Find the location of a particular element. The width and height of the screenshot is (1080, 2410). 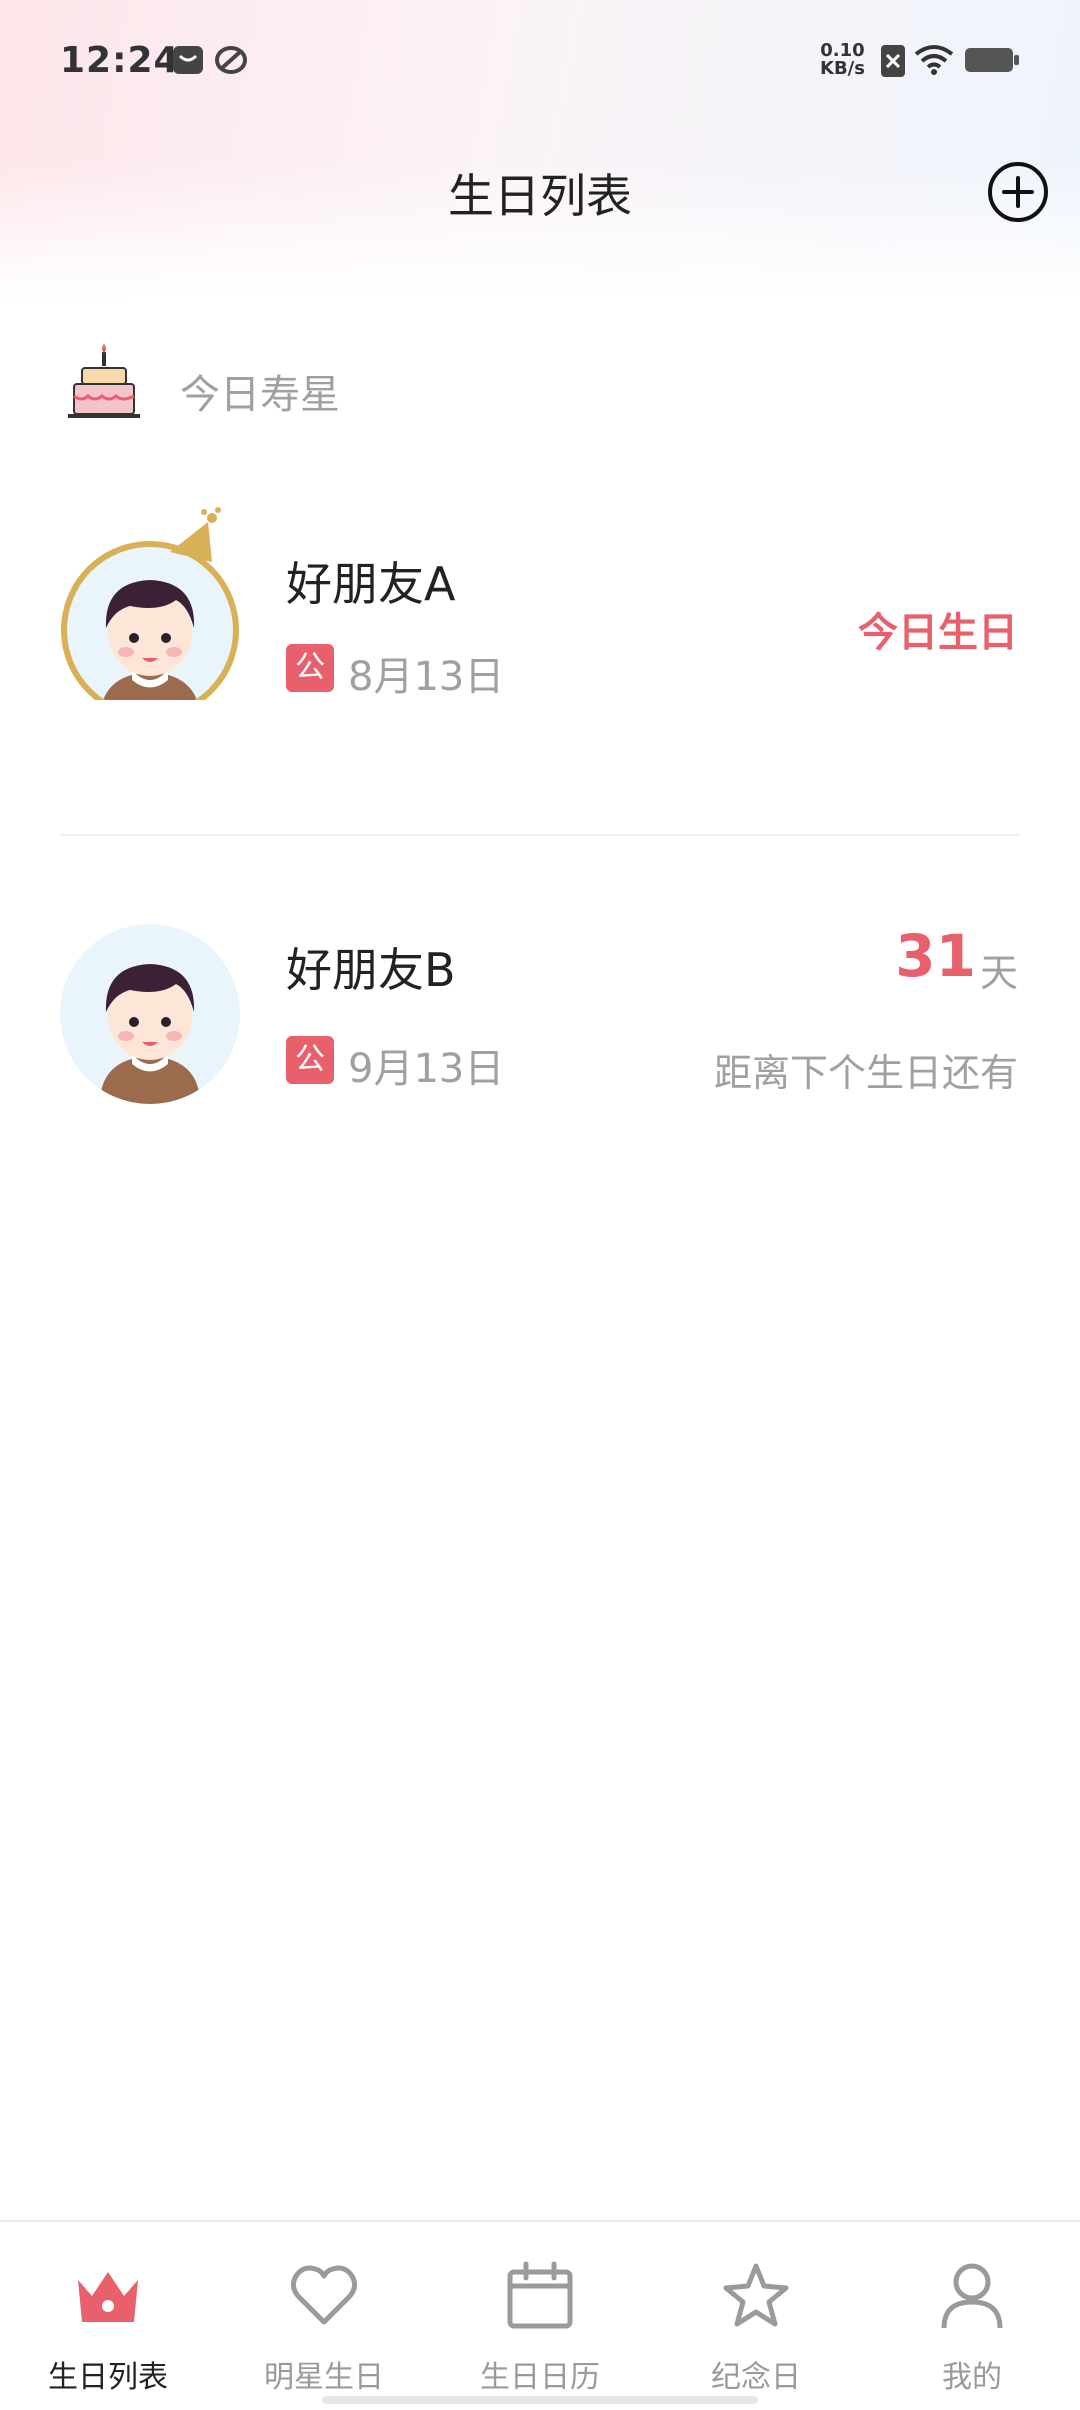

home-indicator is located at coordinates (540, 2400).